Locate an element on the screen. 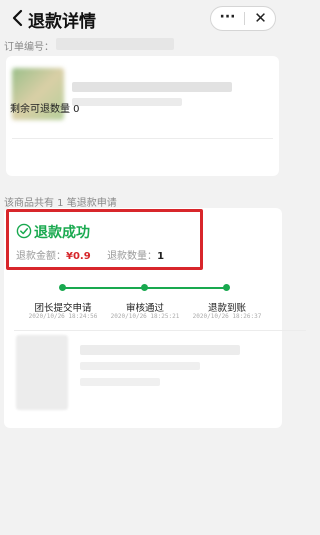 The width and height of the screenshot is (320, 535). refund-item-price-redacted is located at coordinates (120, 382).